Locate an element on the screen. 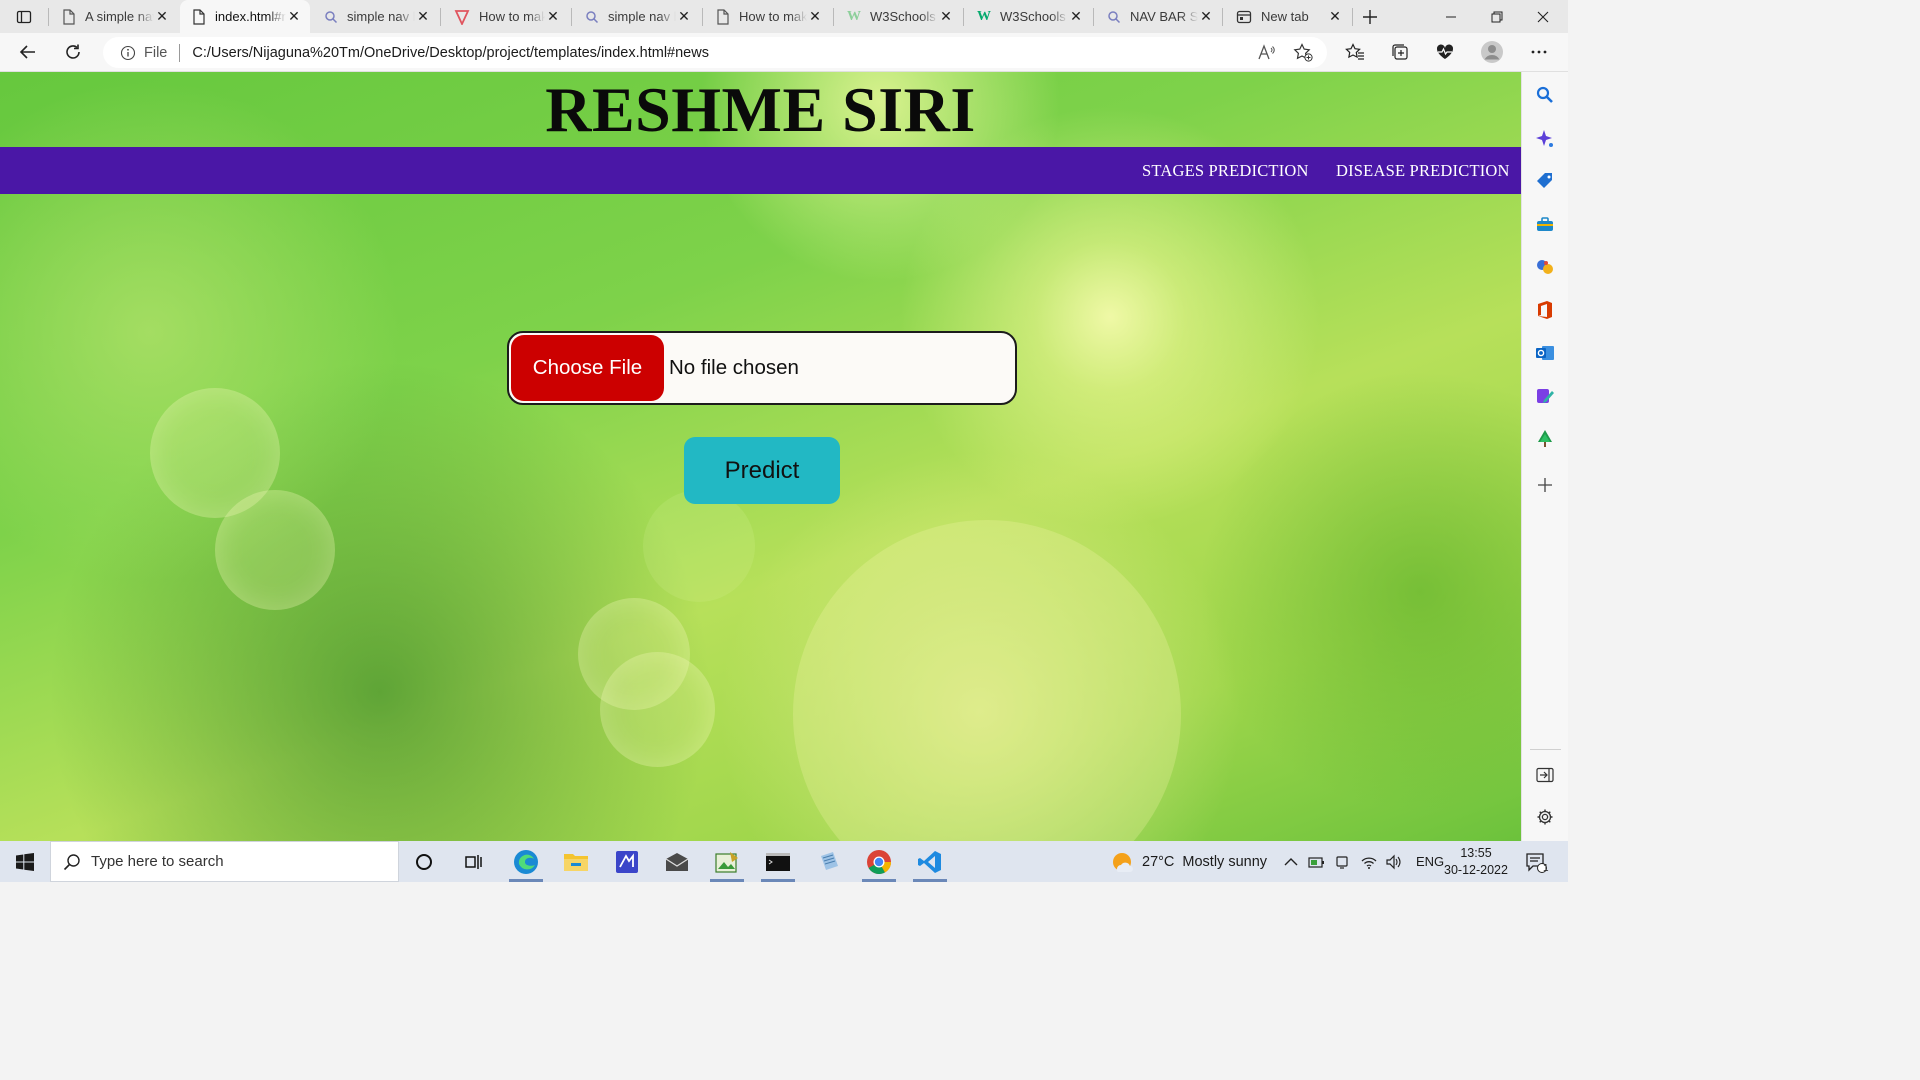 This screenshot has height=1080, width=1920. taskbar-search-input: Type here to search is located at coordinates (224, 861).